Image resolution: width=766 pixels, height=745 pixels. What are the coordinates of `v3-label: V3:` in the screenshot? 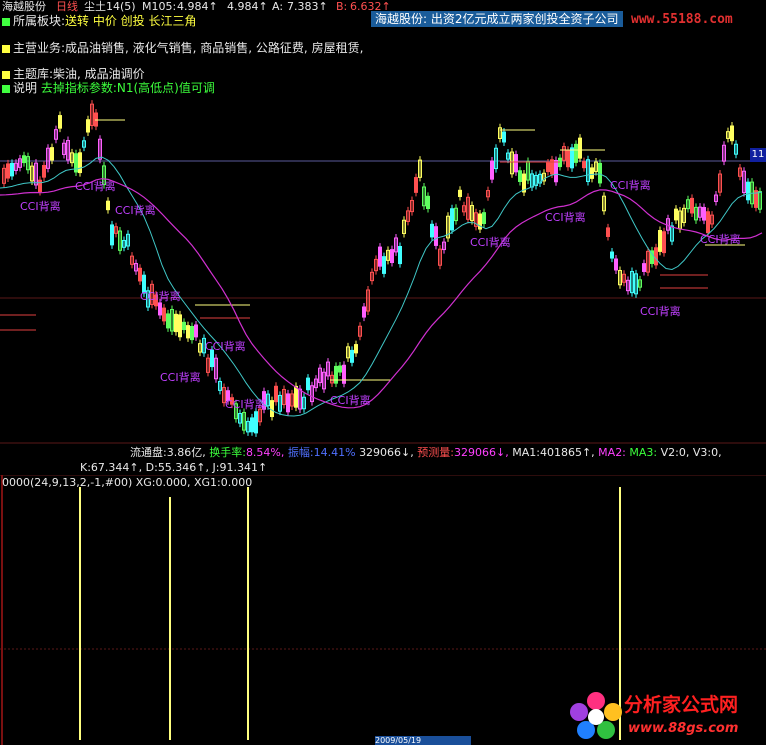 It's located at (702, 452).